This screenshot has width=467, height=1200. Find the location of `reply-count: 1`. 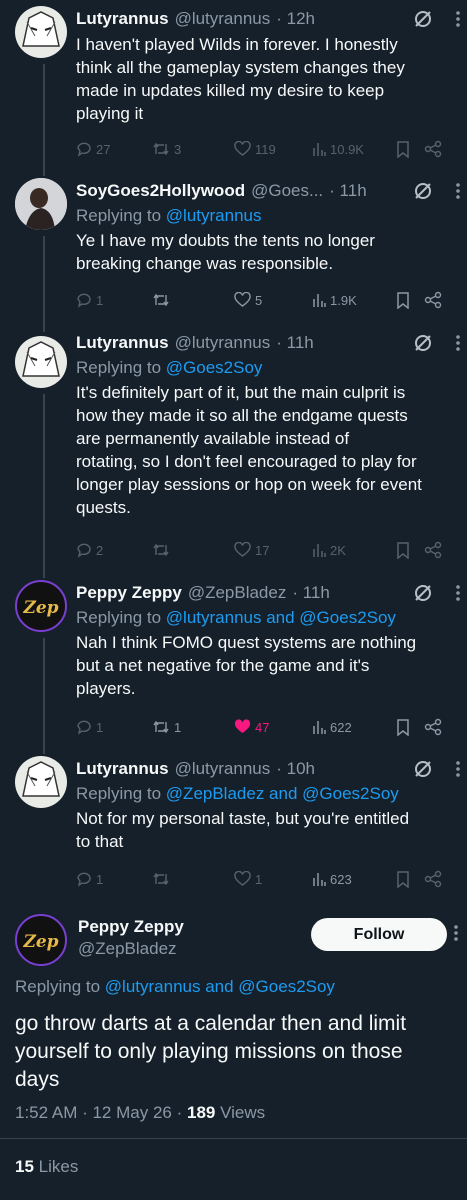

reply-count: 1 is located at coordinates (100, 879).